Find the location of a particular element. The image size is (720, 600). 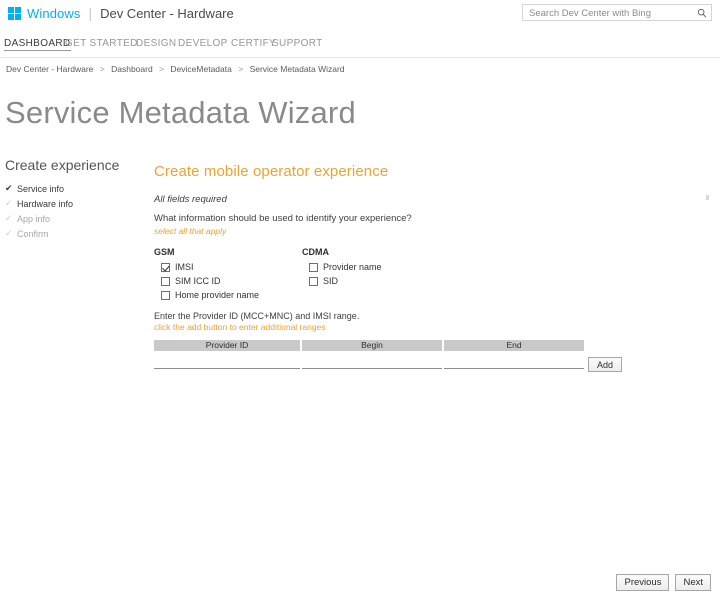

brand-name: Windows is located at coordinates (54, 13).